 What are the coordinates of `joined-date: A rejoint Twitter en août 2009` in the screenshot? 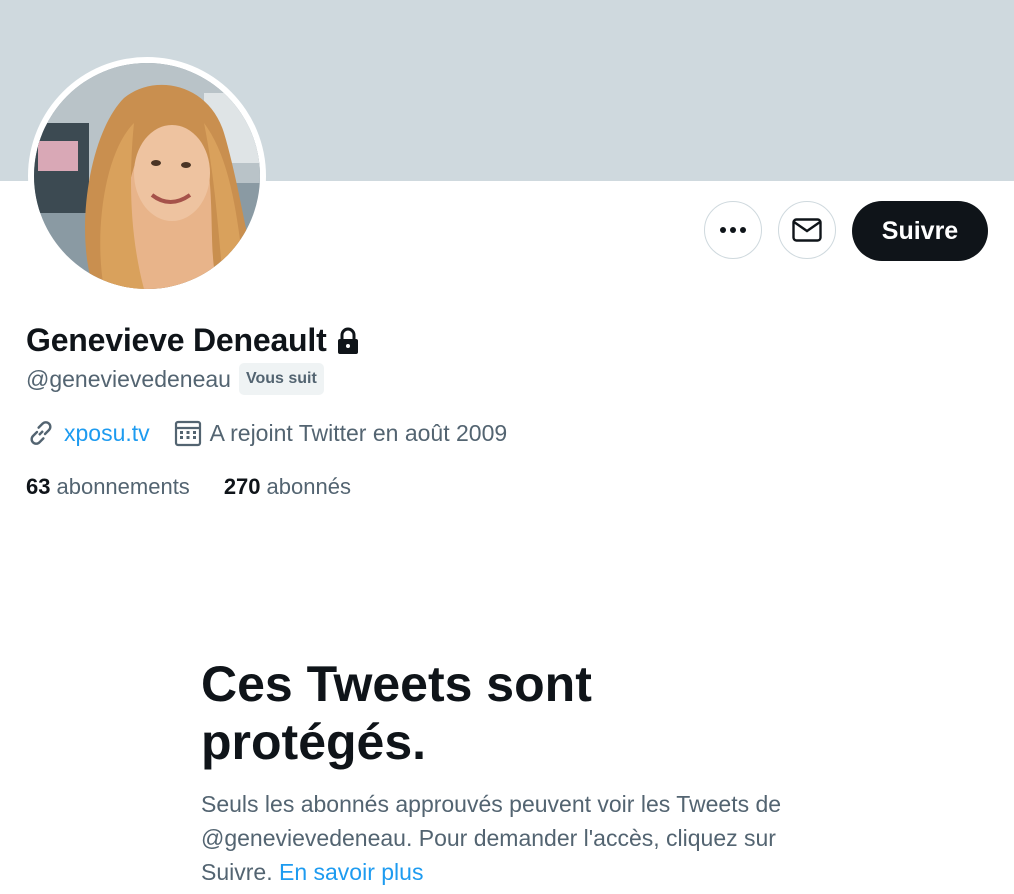 It's located at (358, 432).